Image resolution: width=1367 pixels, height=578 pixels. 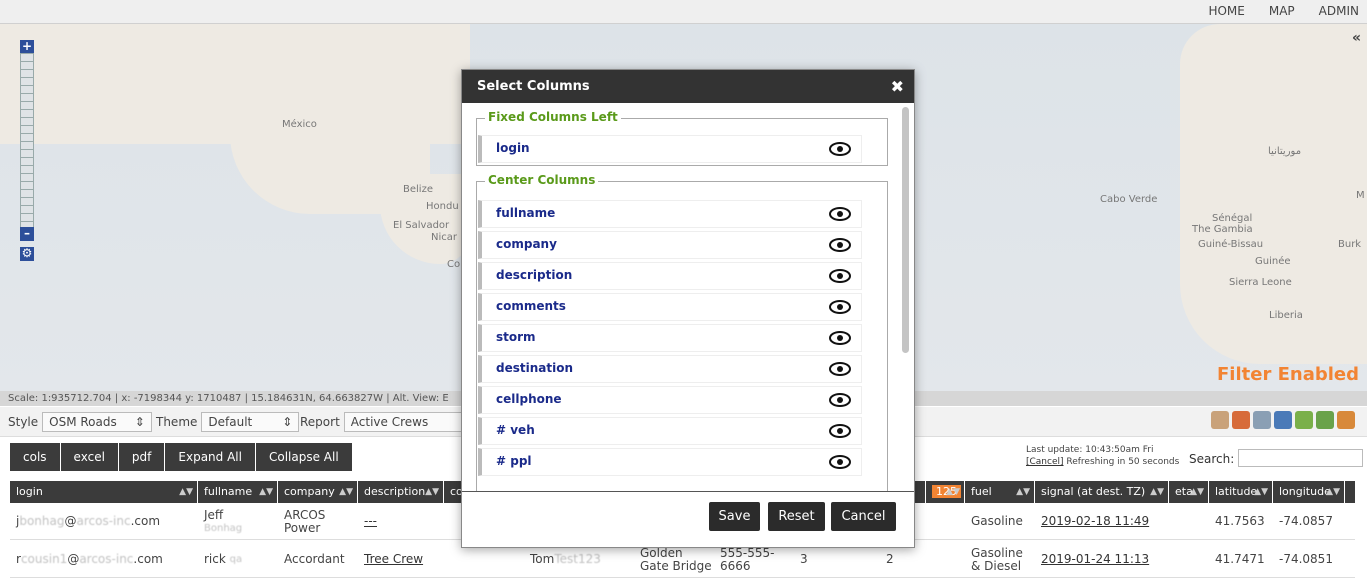 What do you see at coordinates (35, 457) in the screenshot?
I see `cols-button: cols` at bounding box center [35, 457].